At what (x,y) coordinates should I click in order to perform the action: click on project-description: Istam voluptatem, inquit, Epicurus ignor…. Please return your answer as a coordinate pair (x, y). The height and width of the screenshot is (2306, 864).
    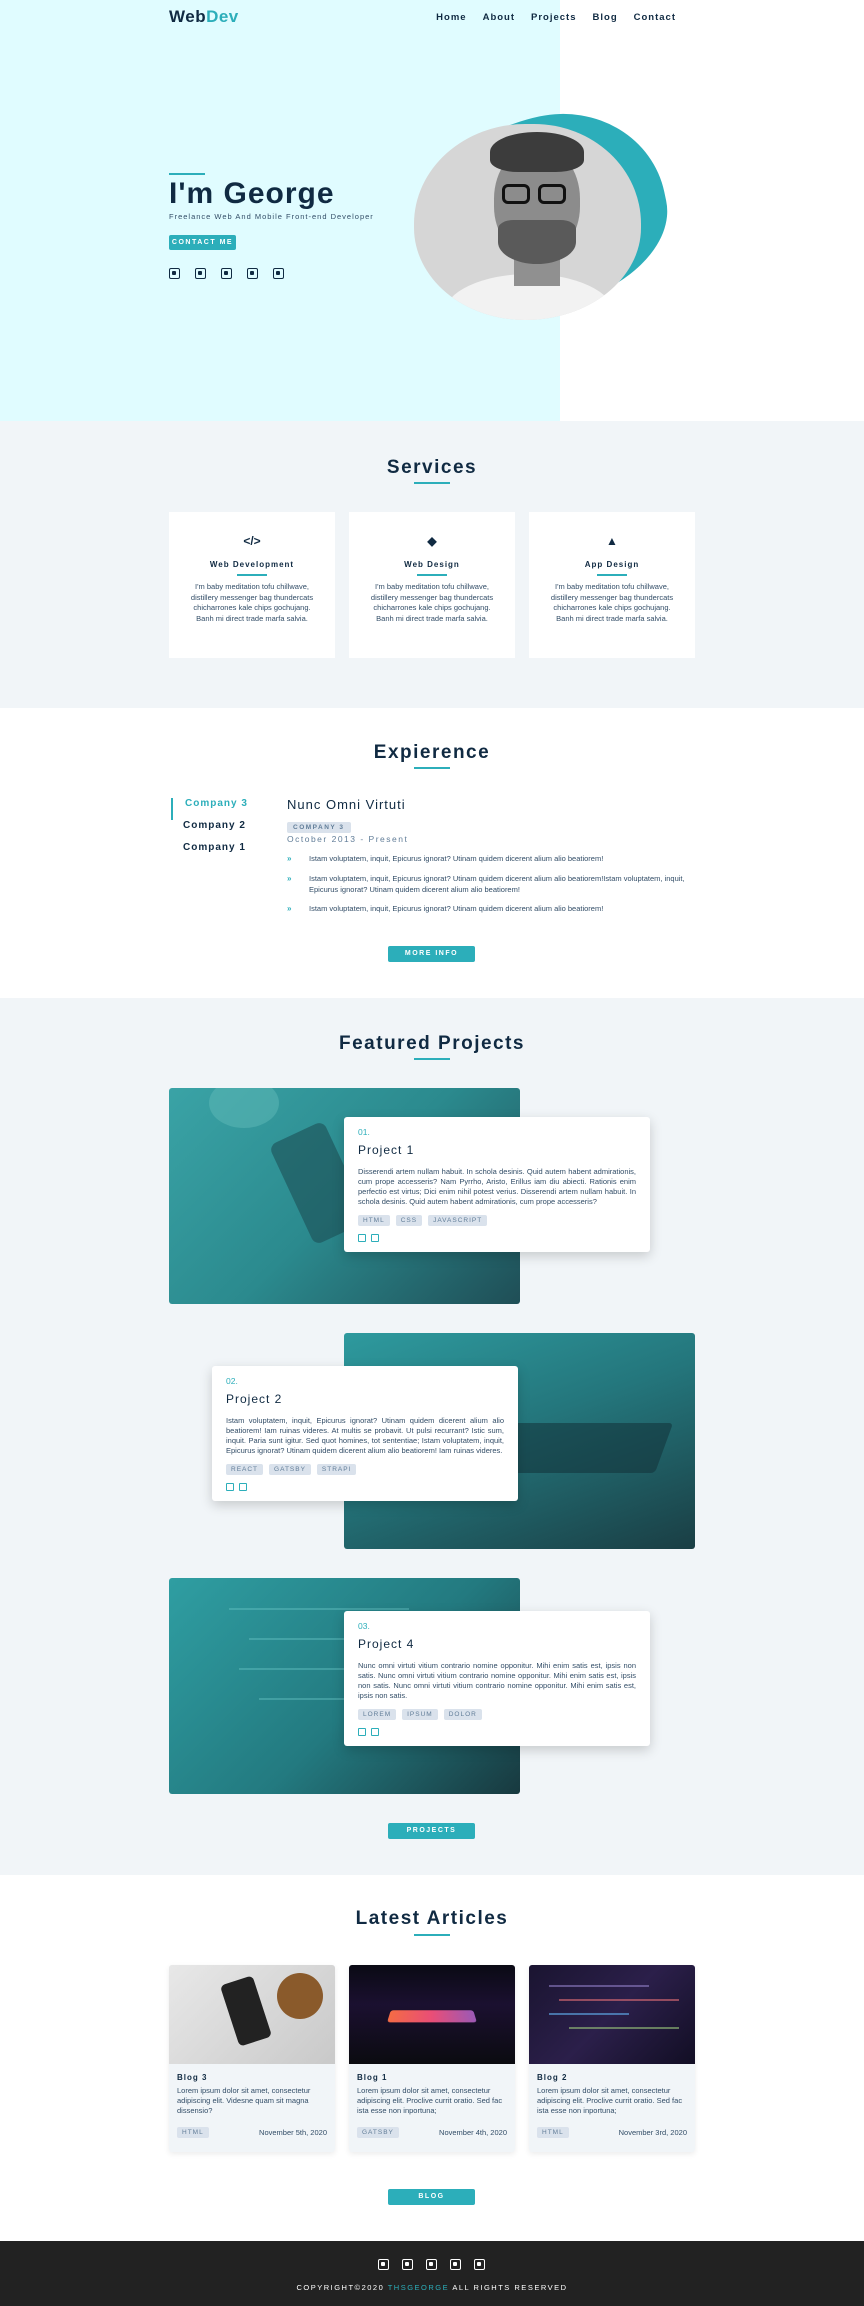
    Looking at the image, I should click on (365, 1435).